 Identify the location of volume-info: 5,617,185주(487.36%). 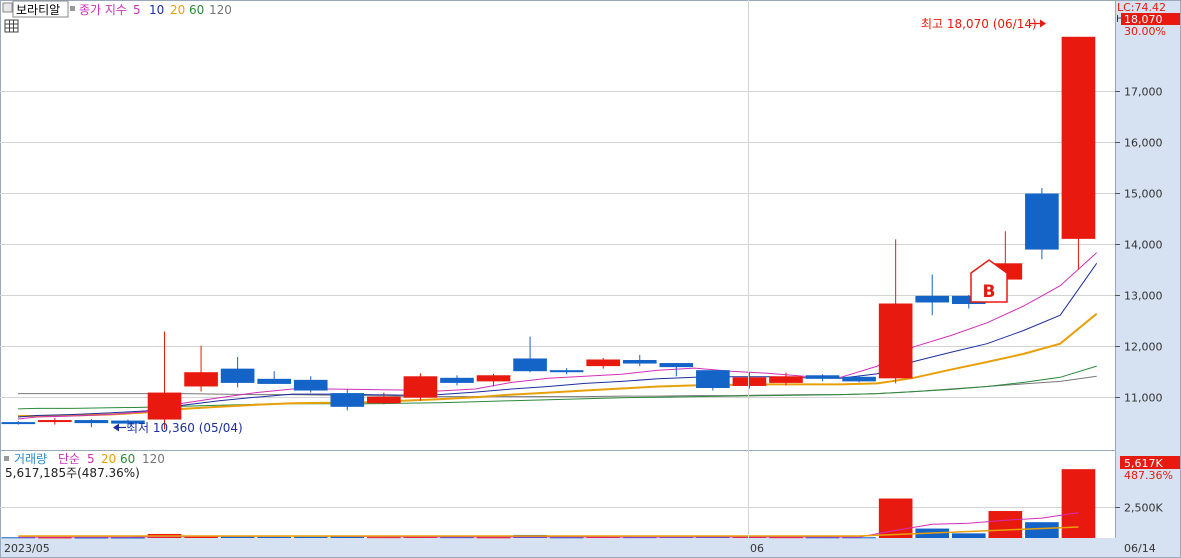
(72, 473).